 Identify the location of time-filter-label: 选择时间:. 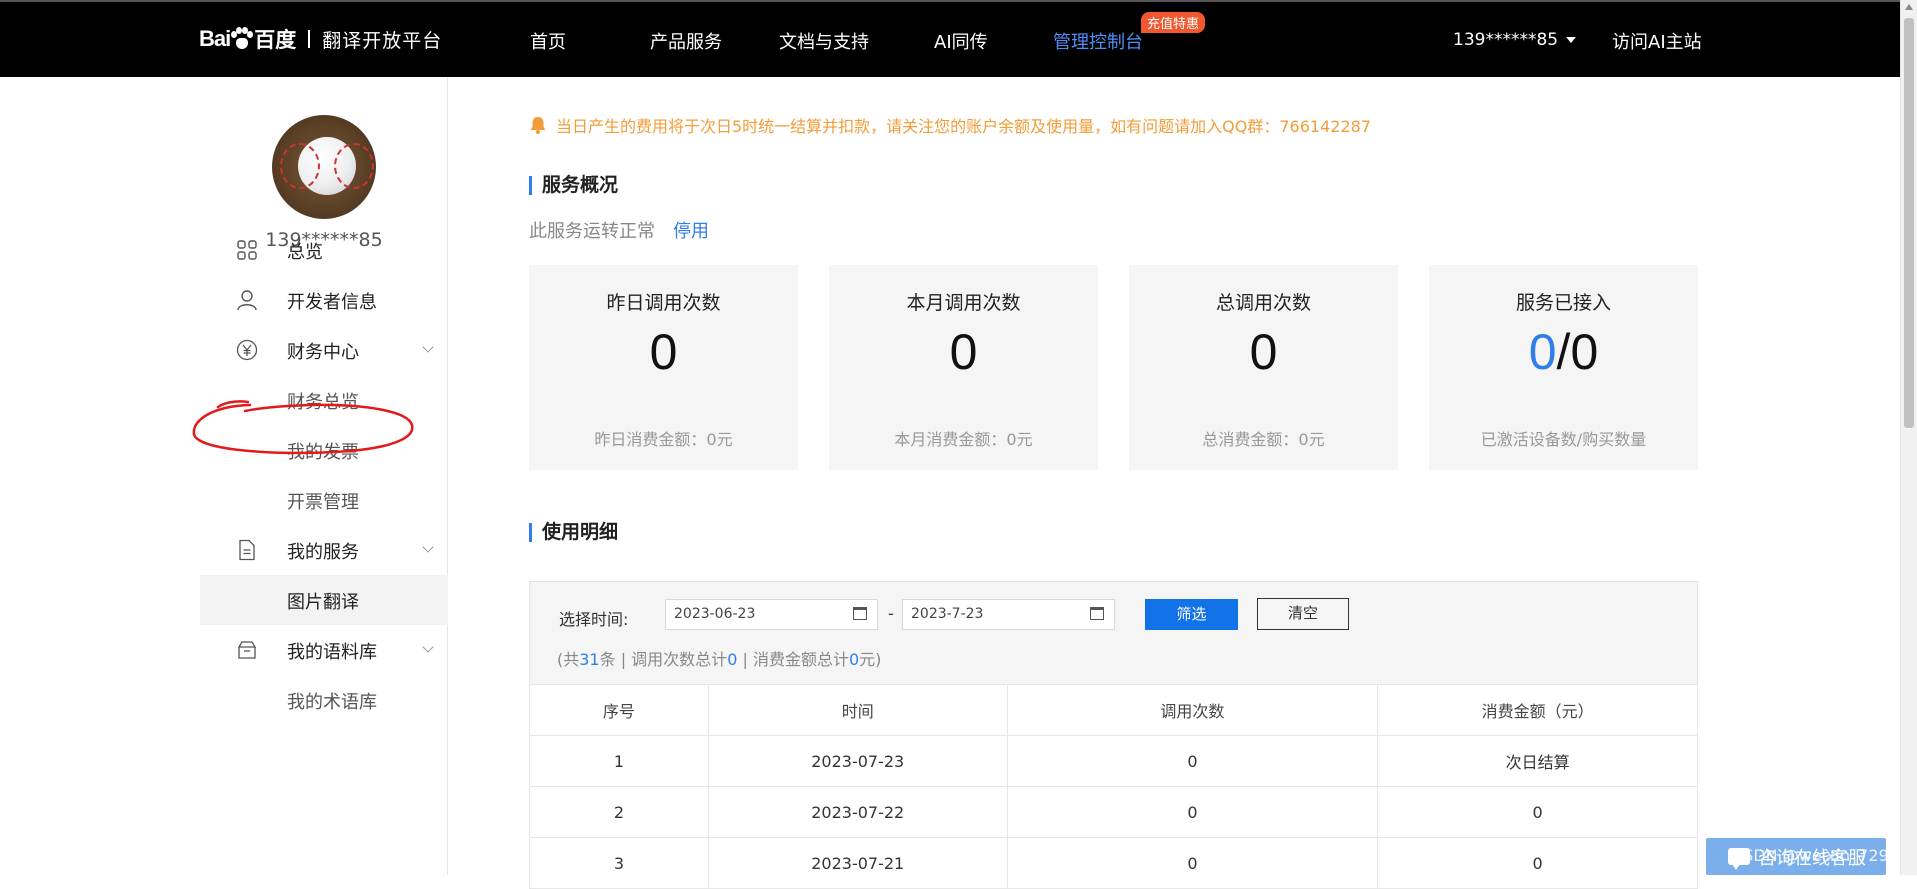
(594, 619).